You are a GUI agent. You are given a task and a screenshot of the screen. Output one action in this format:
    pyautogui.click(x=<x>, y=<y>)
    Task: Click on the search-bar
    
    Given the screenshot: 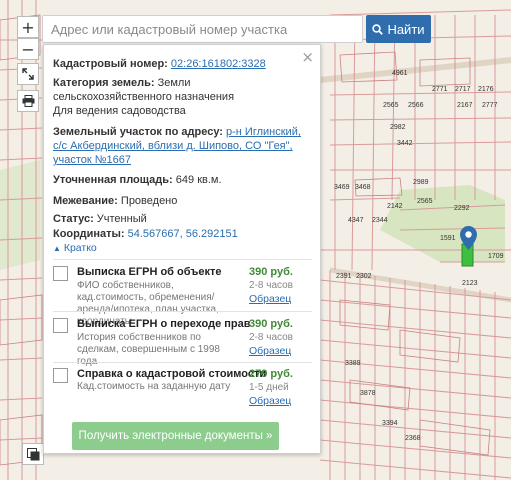 What is the action you would take?
    pyautogui.click(x=202, y=29)
    